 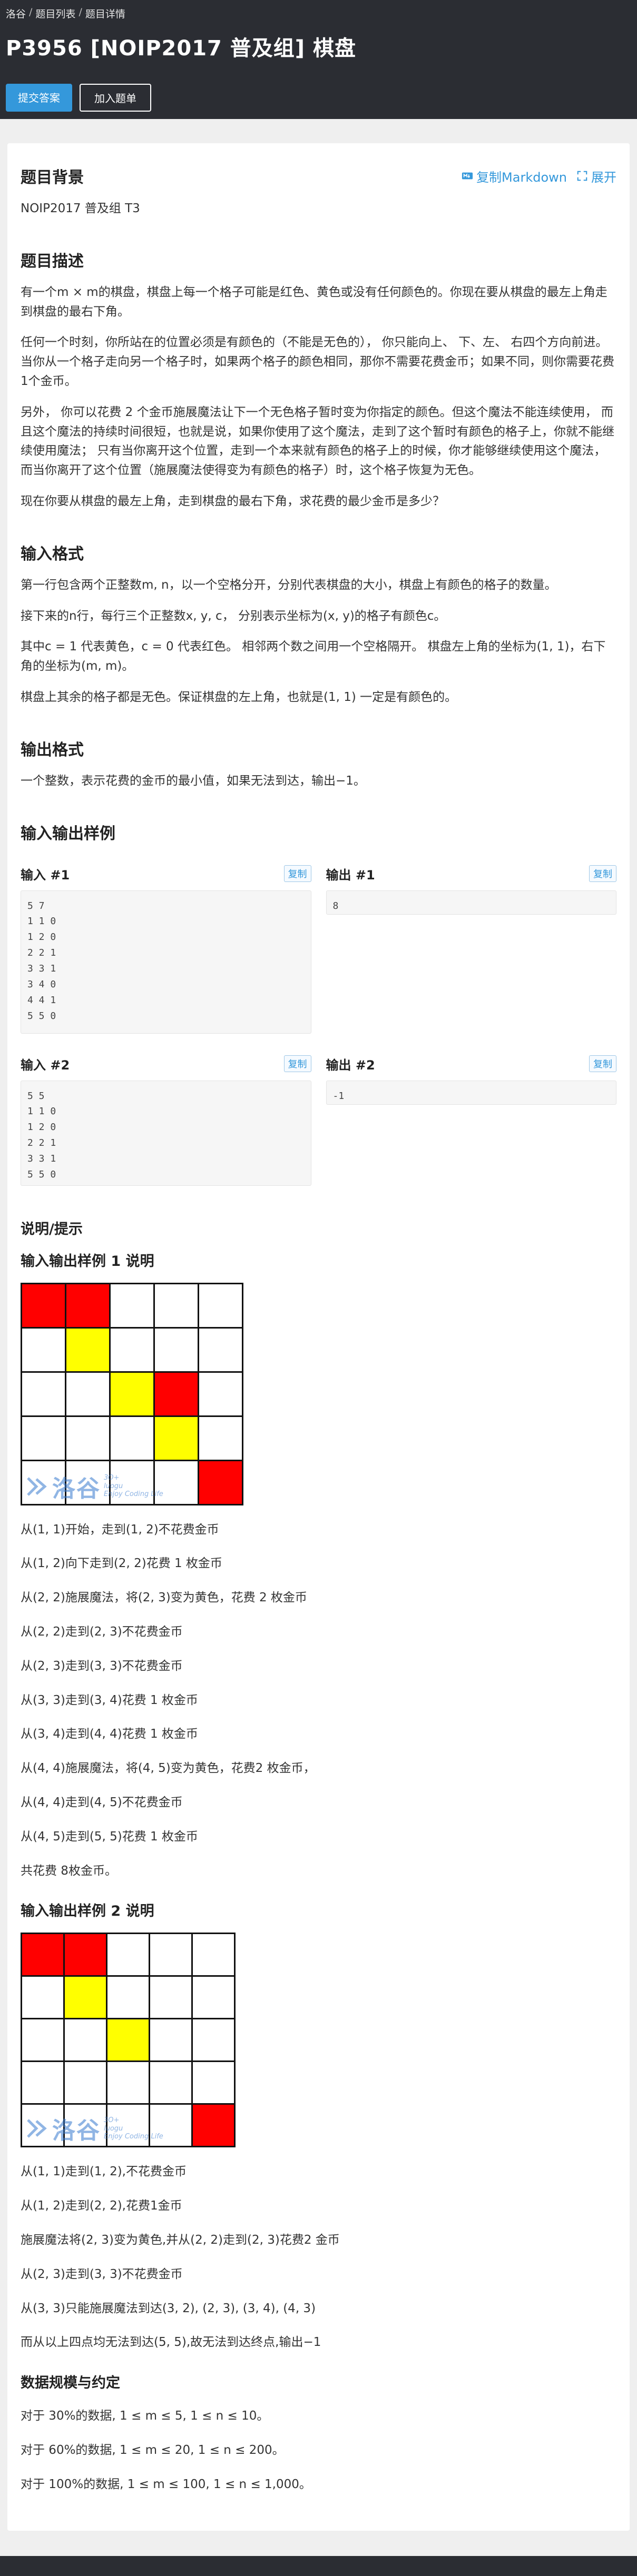 I want to click on board-illustration-1: 洛谷 3O+ luogu Enjoy Coding Life, so click(x=132, y=1393).